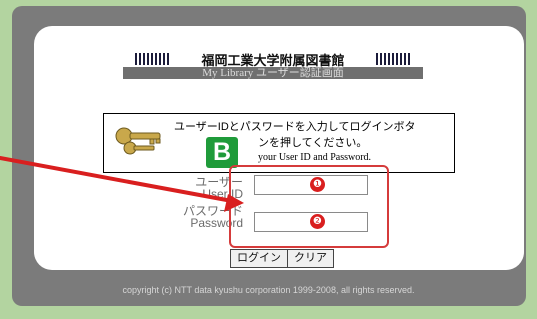  I want to click on library-header: 福岡工業大学附属図書館 My Library ユーザー認証画面, so click(273, 64).